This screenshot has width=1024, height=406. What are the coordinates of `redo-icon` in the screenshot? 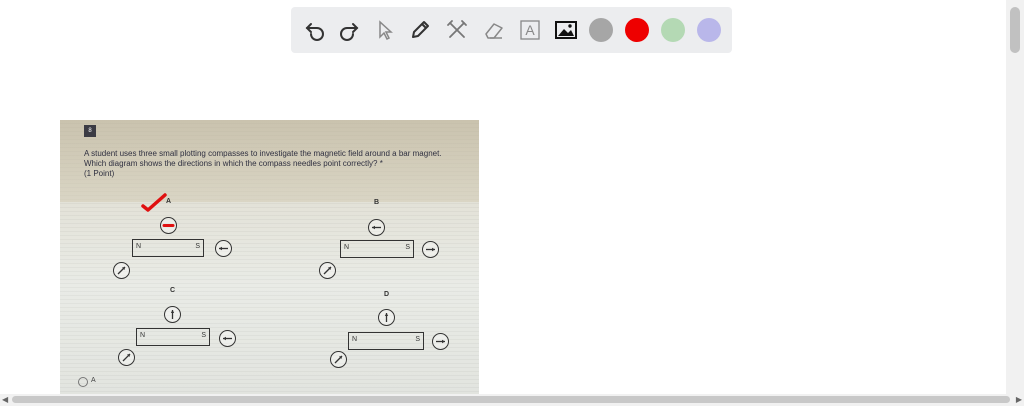 It's located at (349, 30).